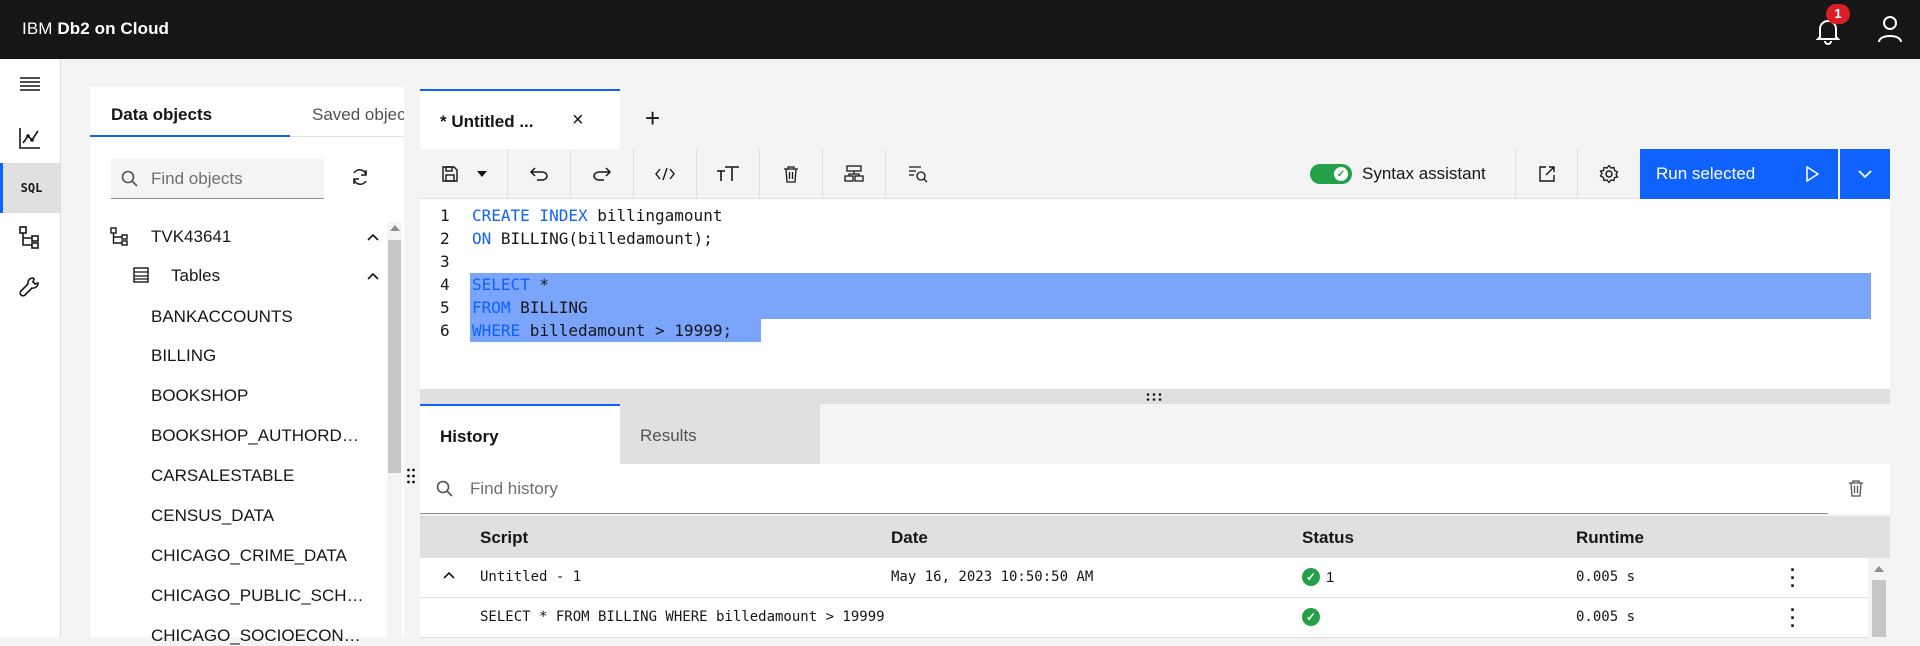  Describe the element at coordinates (360, 177) in the screenshot. I see `refresh-icon` at that location.